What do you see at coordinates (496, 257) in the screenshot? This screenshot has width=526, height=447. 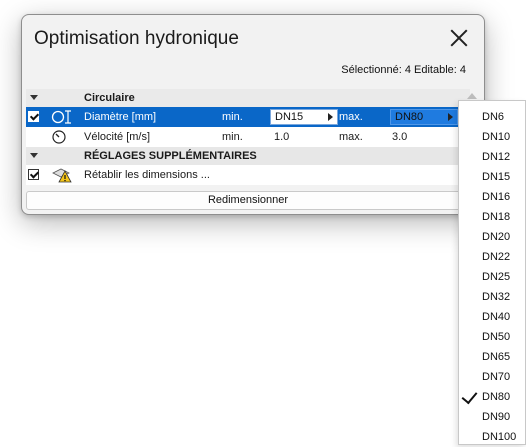 I see `dropdown-option-label: DN22` at bounding box center [496, 257].